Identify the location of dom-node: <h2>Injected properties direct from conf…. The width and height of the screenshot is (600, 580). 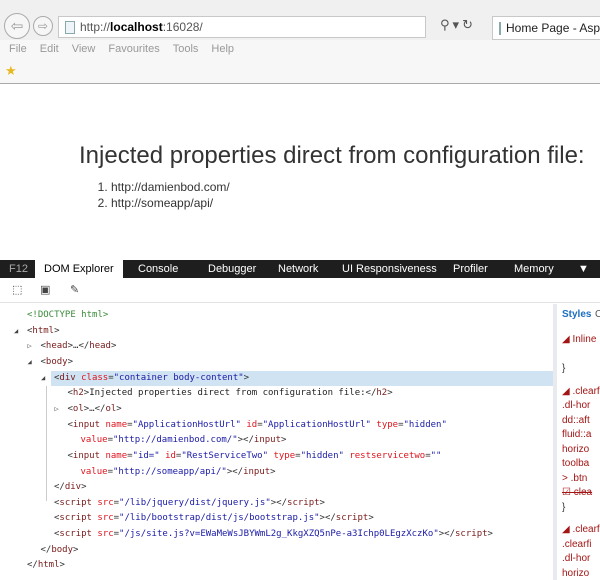
(230, 393).